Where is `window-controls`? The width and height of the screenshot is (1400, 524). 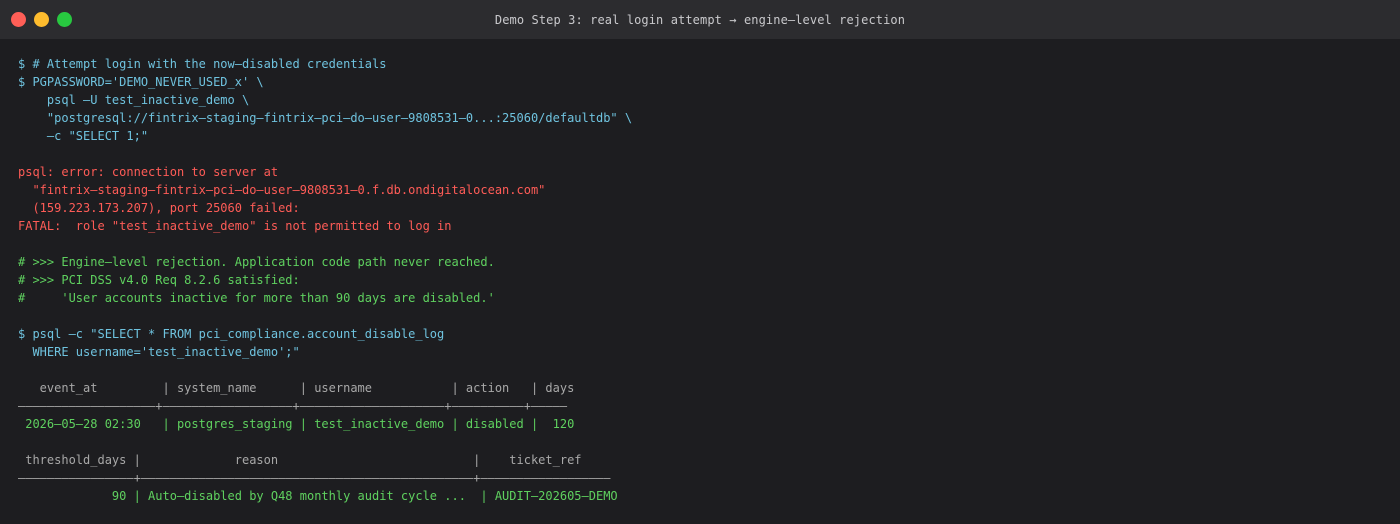
window-controls is located at coordinates (41, 19).